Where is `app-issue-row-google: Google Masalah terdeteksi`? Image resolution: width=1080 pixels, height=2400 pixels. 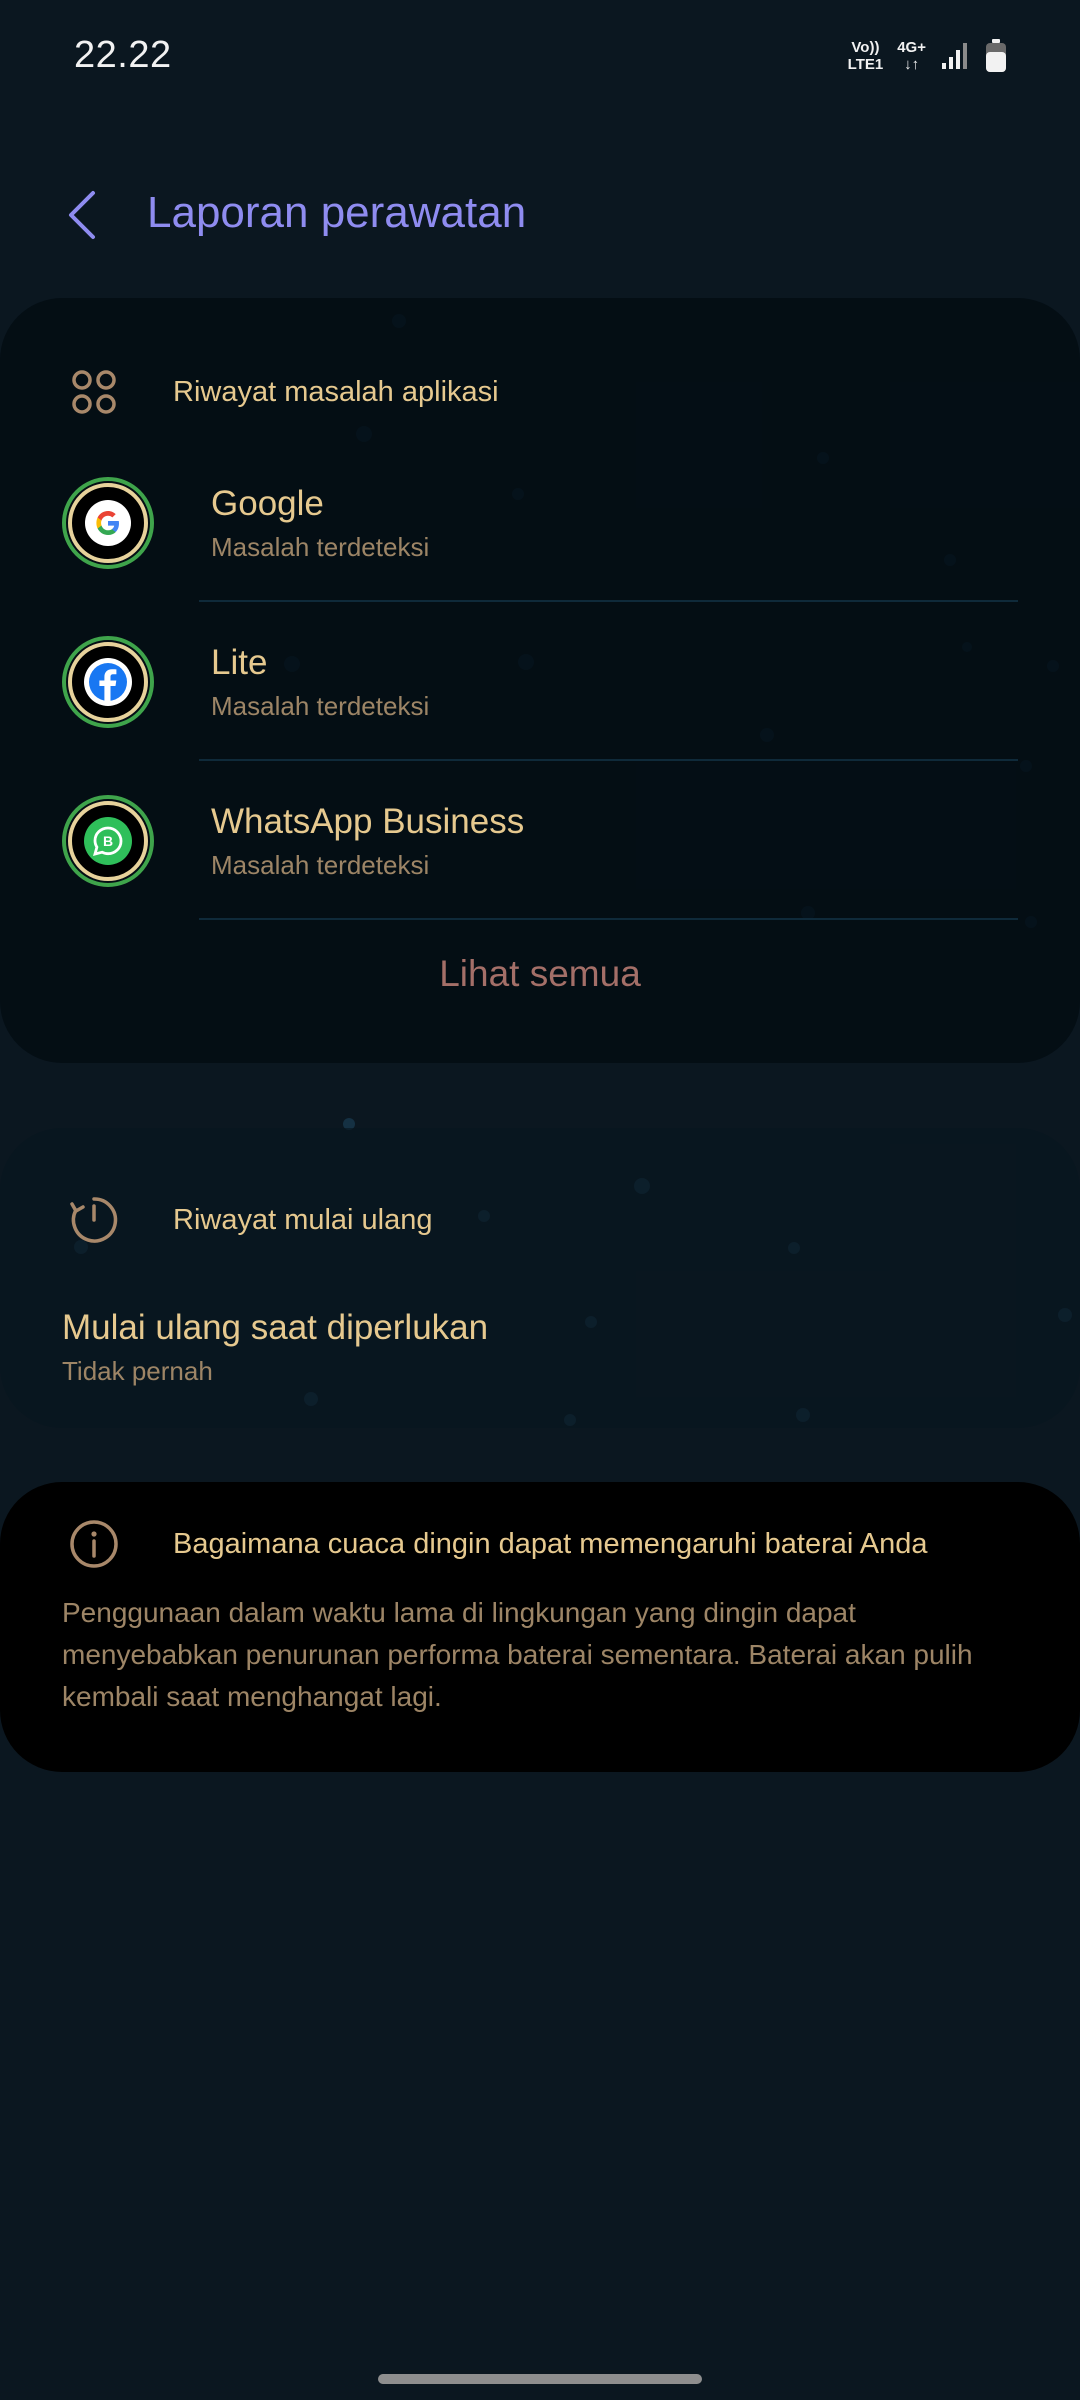 app-issue-row-google: Google Masalah terdeteksi is located at coordinates (540, 523).